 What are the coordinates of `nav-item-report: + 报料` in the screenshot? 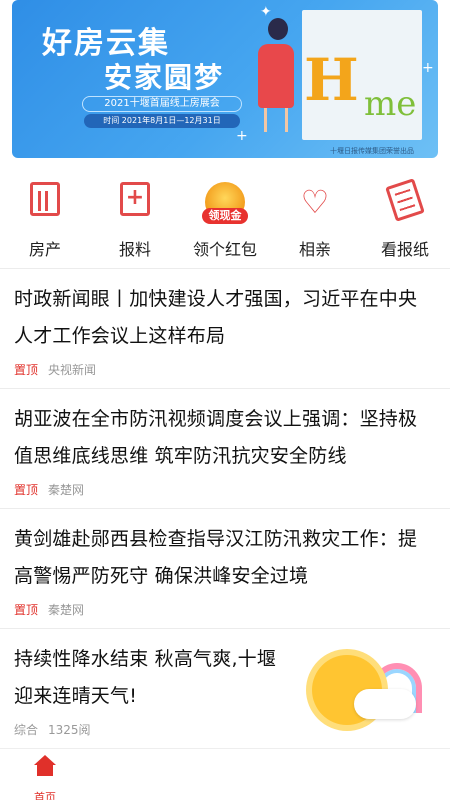 It's located at (135, 222).